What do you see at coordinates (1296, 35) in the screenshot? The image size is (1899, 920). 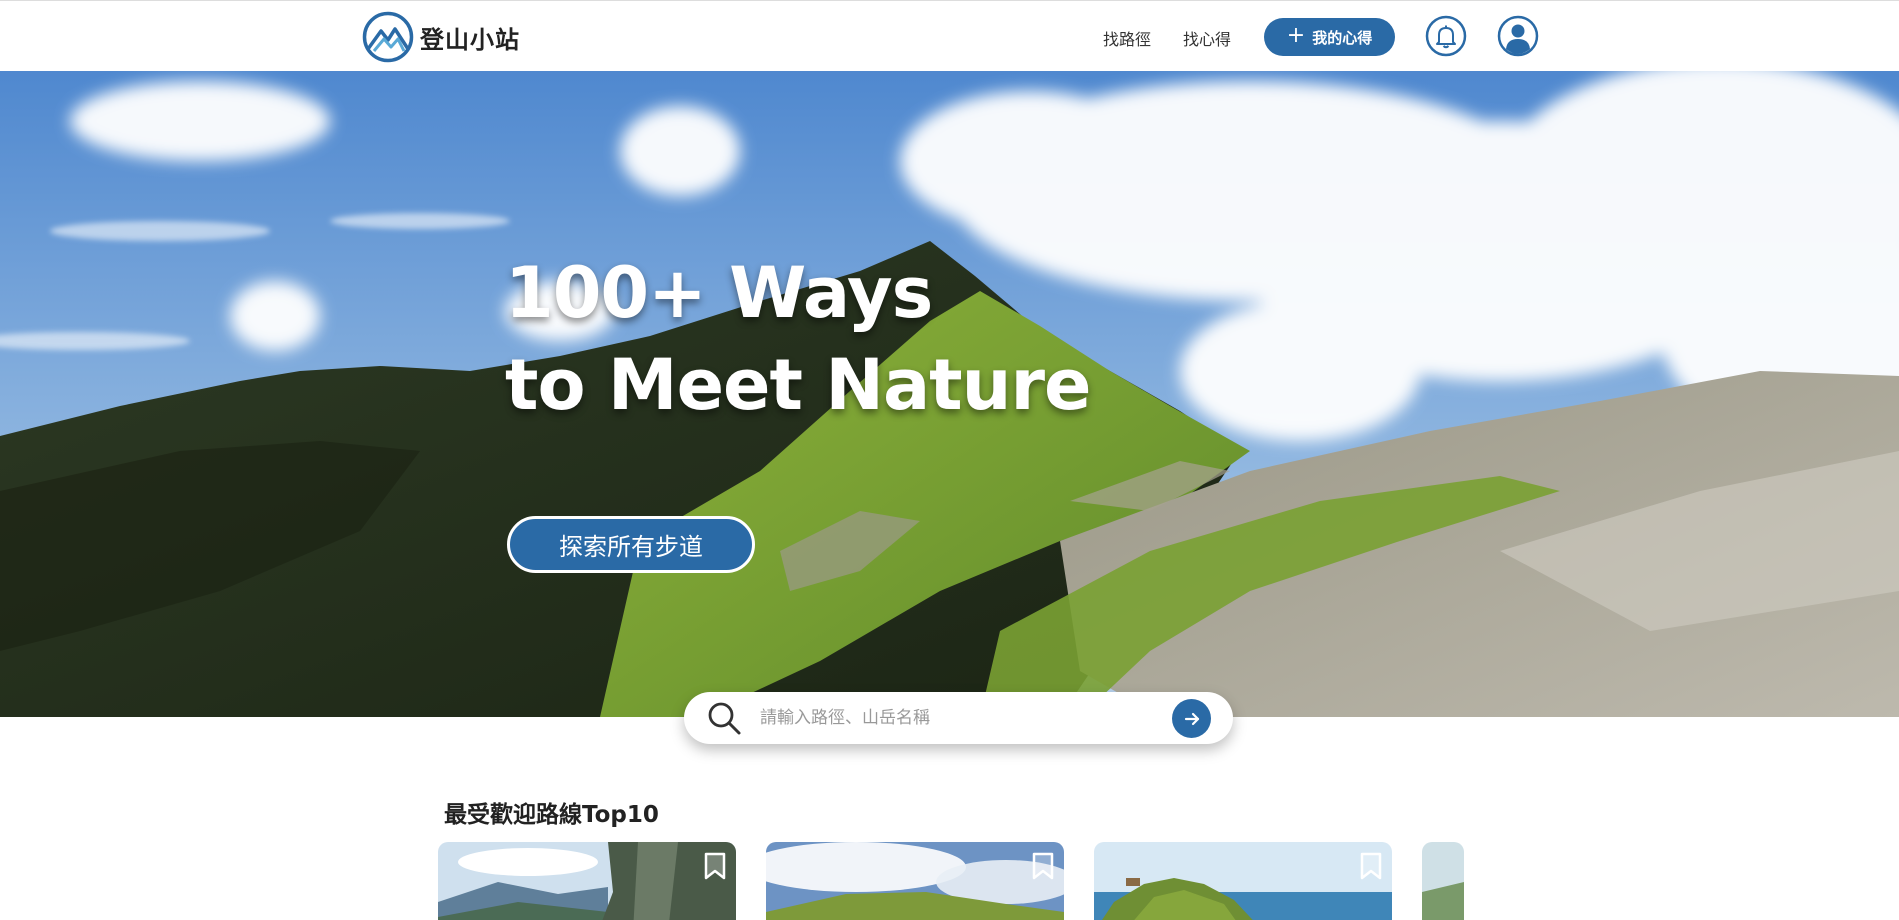 I see `plus-icon: +` at bounding box center [1296, 35].